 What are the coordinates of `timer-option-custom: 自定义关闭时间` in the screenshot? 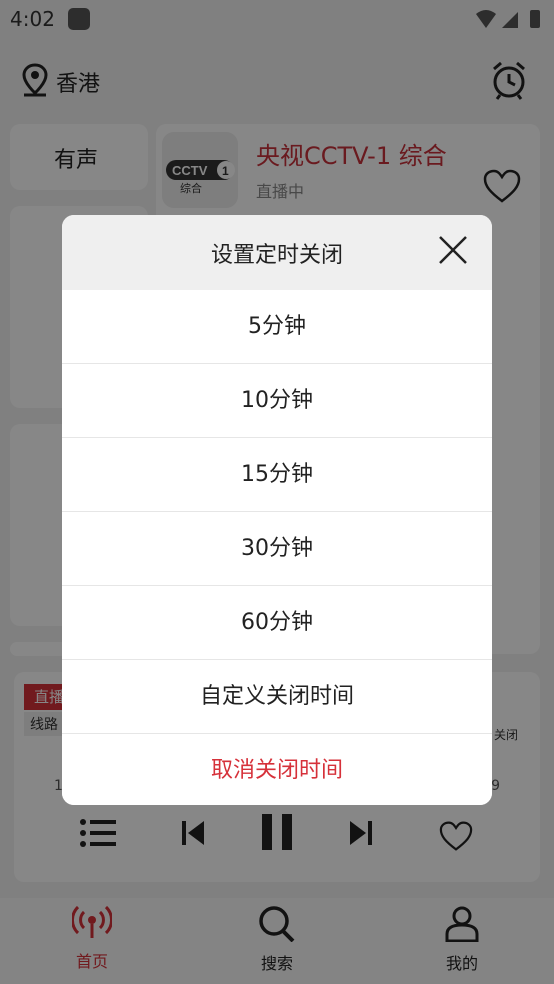 It's located at (277, 697).